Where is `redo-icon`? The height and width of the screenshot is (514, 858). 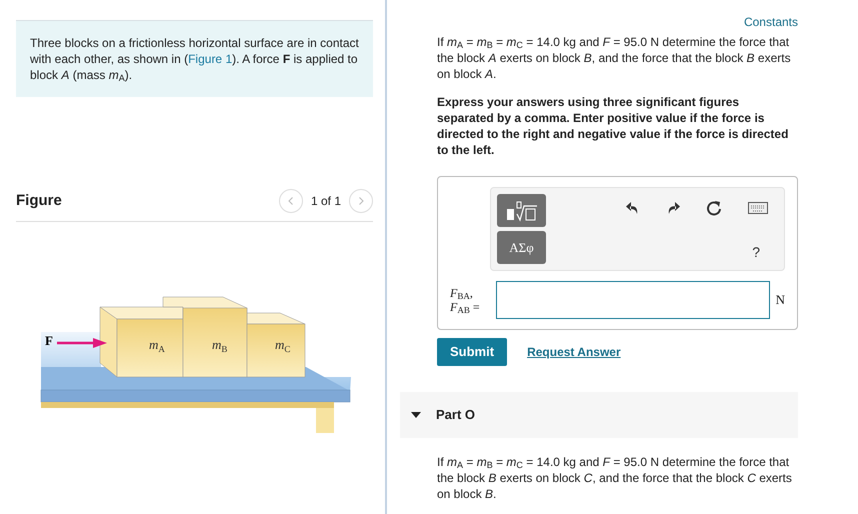 redo-icon is located at coordinates (673, 208).